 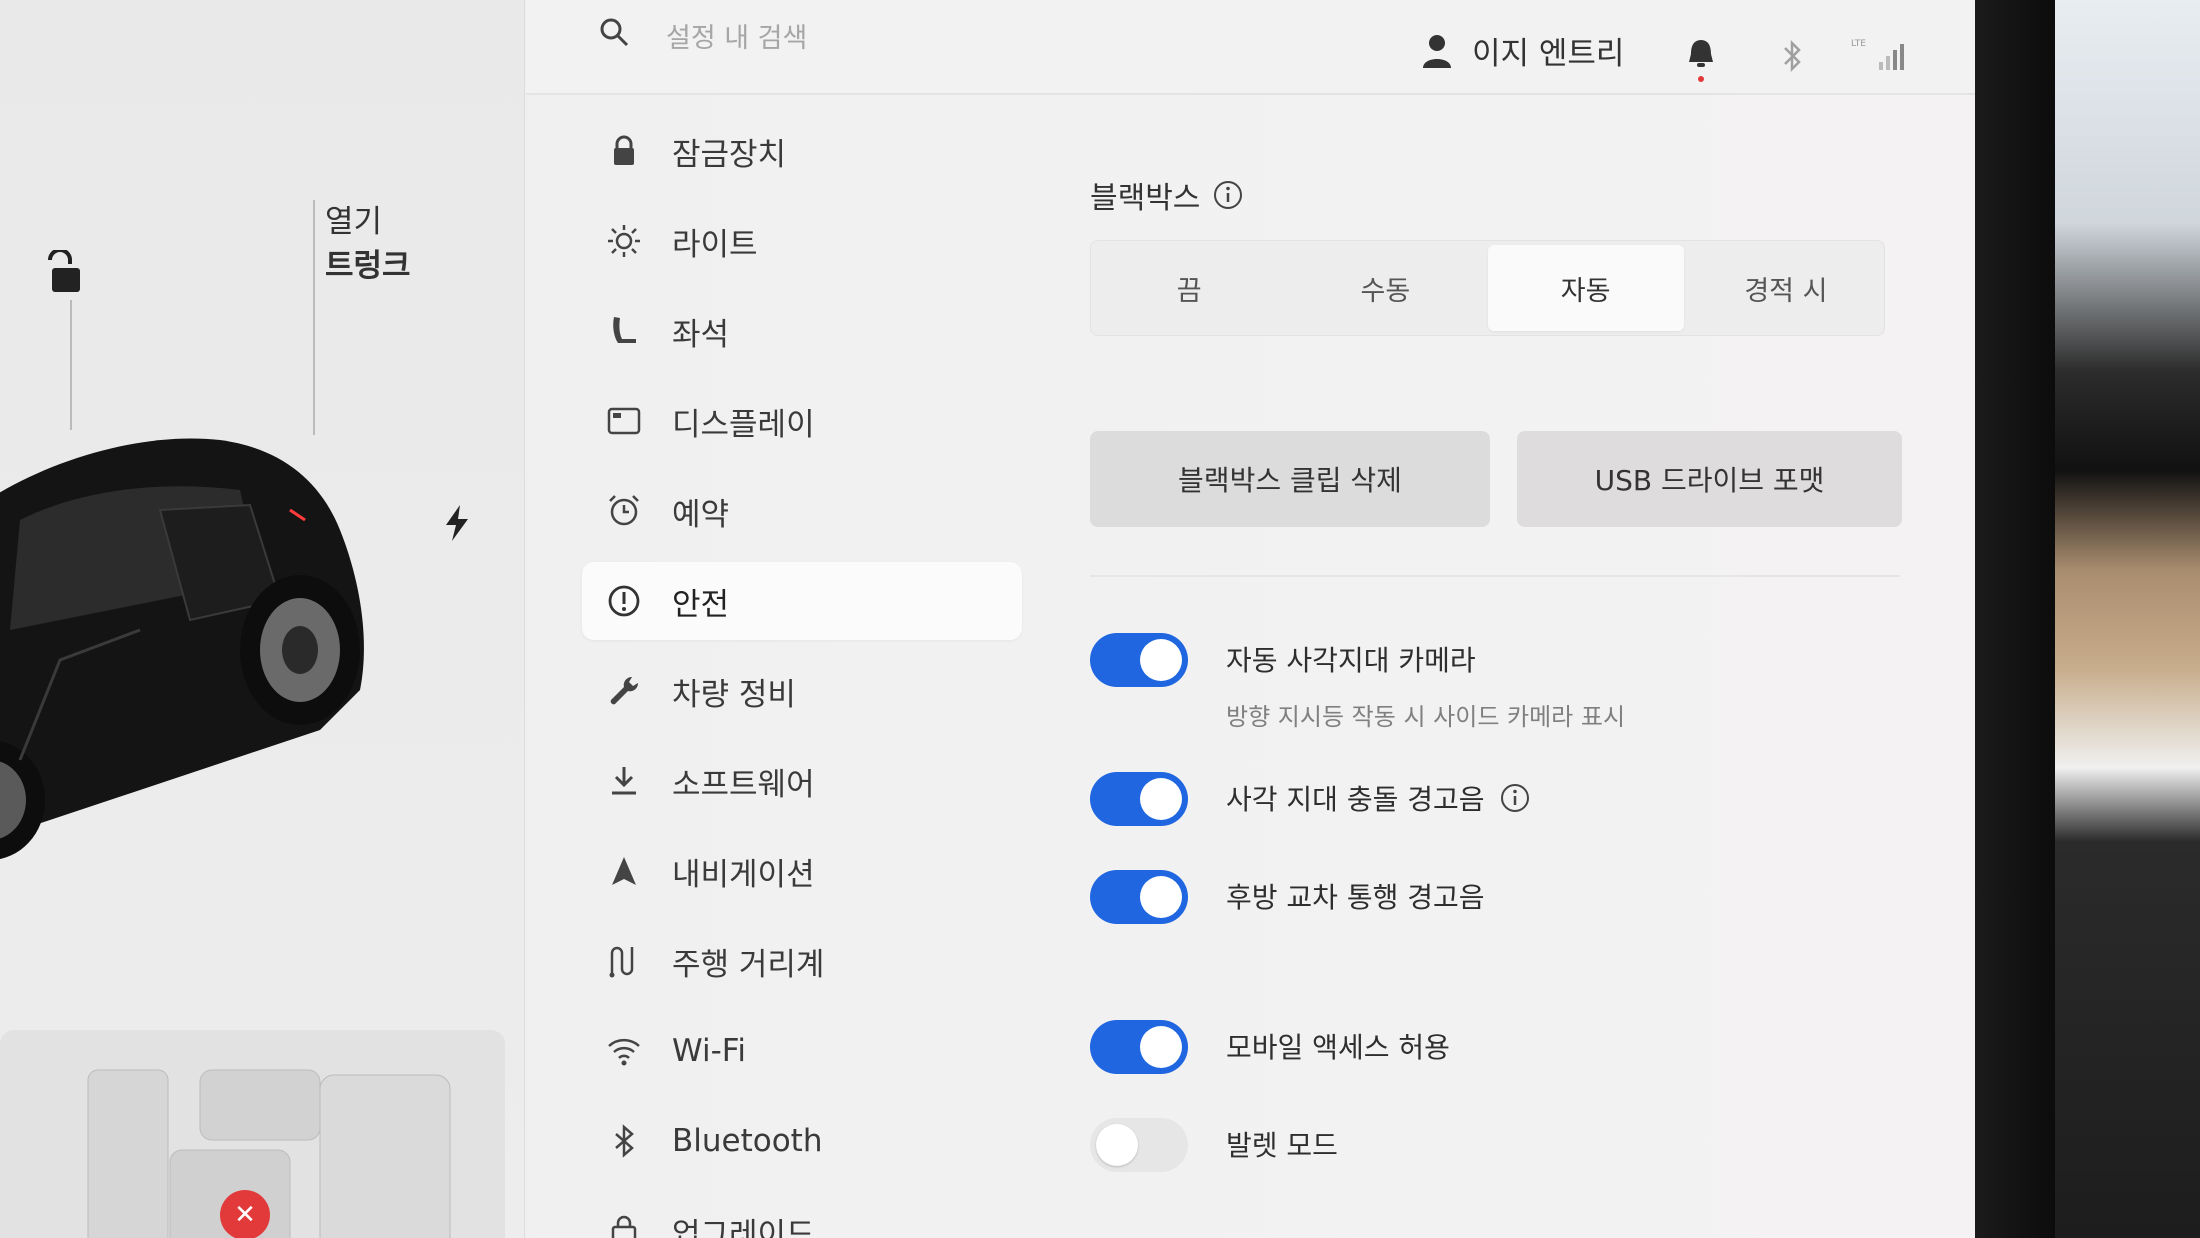 I want to click on nav-item-locks: 잠금장치, so click(x=802, y=151).